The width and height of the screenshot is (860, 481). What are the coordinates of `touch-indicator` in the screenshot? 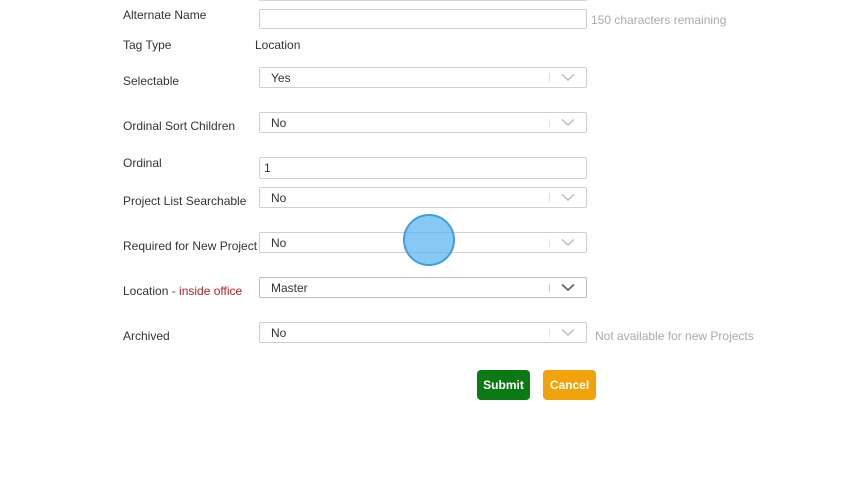 It's located at (429, 240).